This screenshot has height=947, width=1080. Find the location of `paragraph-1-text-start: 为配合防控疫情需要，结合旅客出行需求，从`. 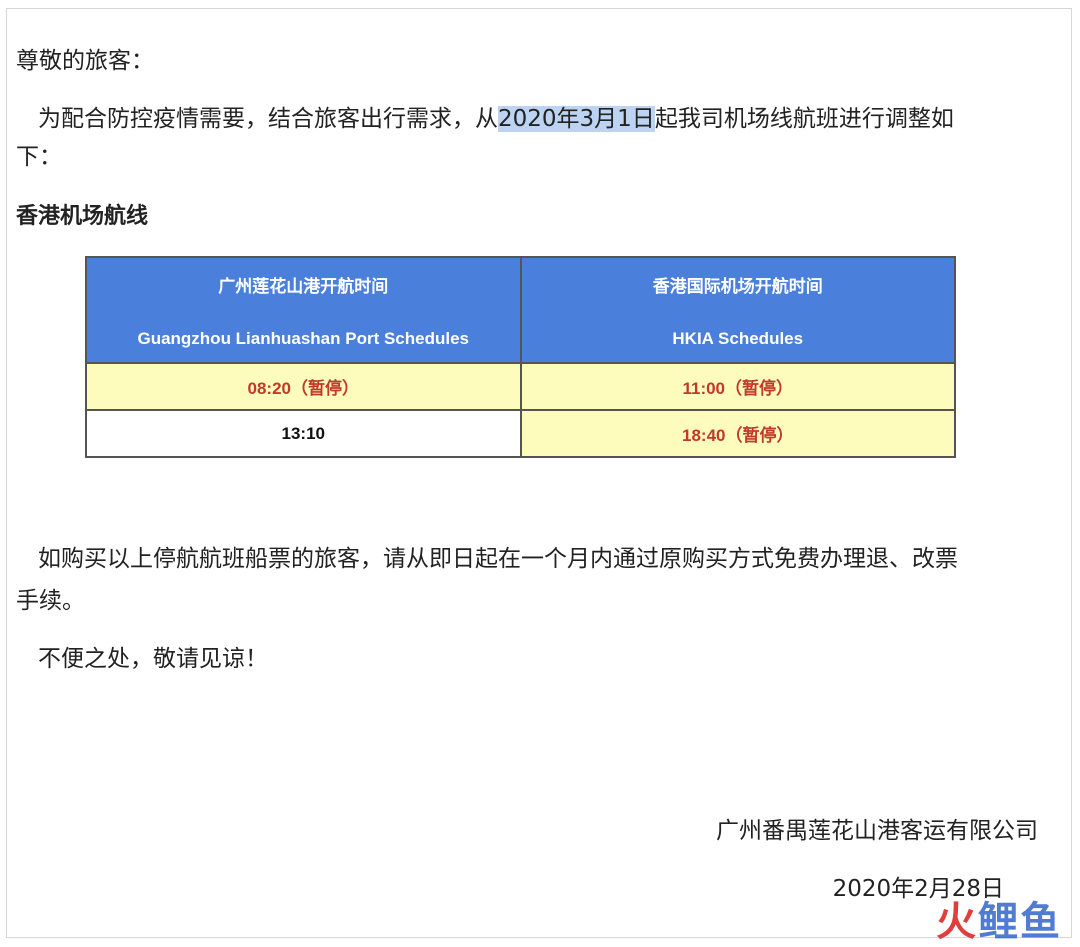

paragraph-1-text-start: 为配合防控疫情需要，结合旅客出行需求，从 is located at coordinates (268, 119).